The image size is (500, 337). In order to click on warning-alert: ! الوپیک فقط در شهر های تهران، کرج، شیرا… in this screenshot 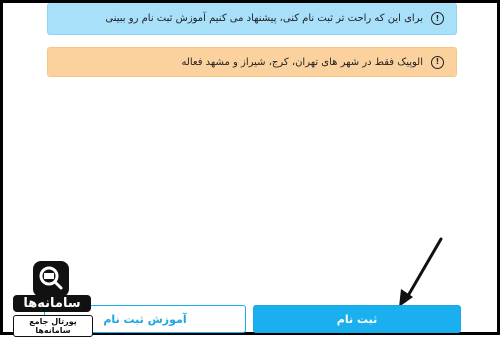, I will do `click(252, 62)`.